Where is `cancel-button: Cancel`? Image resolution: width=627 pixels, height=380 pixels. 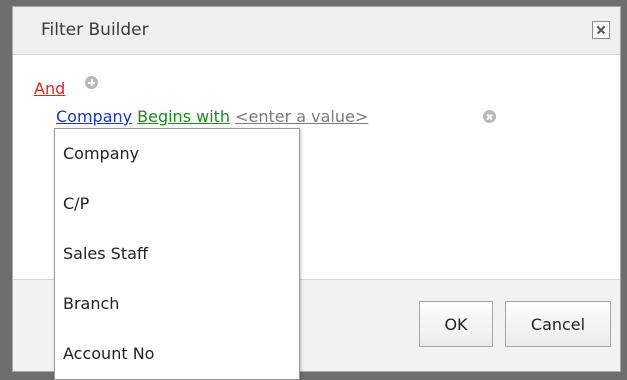
cancel-button: Cancel is located at coordinates (558, 324).